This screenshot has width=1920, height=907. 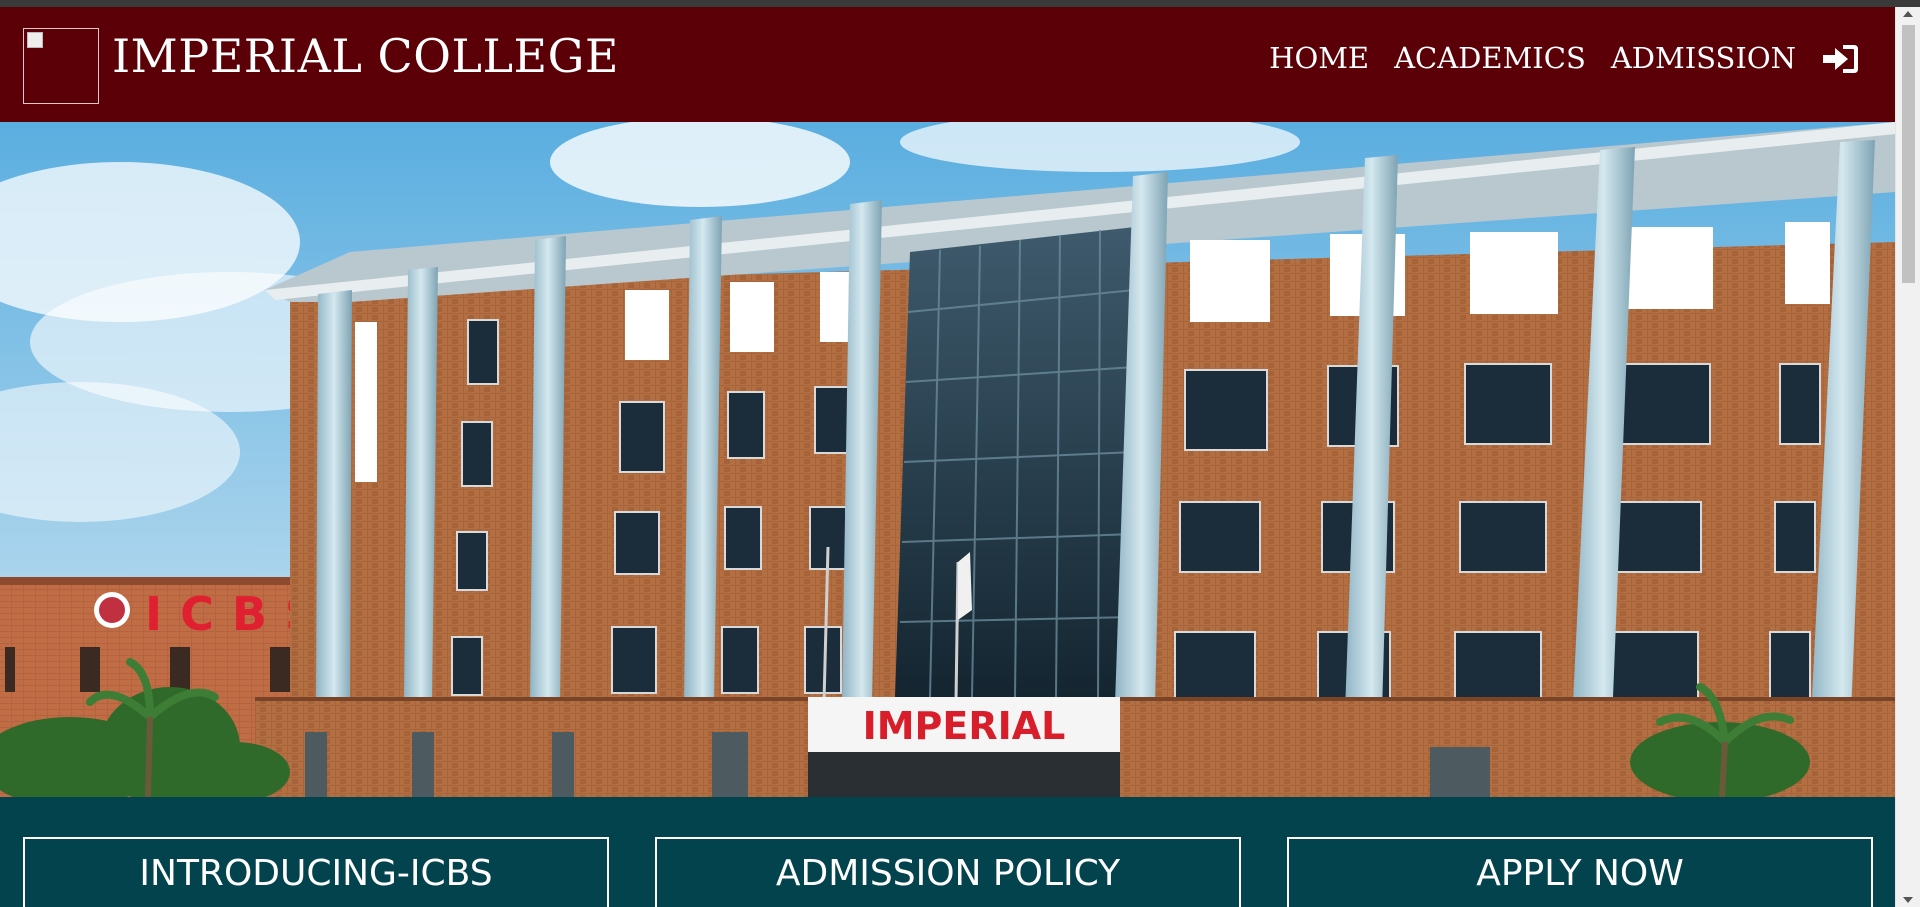 What do you see at coordinates (61, 66) in the screenshot?
I see `college-logo` at bounding box center [61, 66].